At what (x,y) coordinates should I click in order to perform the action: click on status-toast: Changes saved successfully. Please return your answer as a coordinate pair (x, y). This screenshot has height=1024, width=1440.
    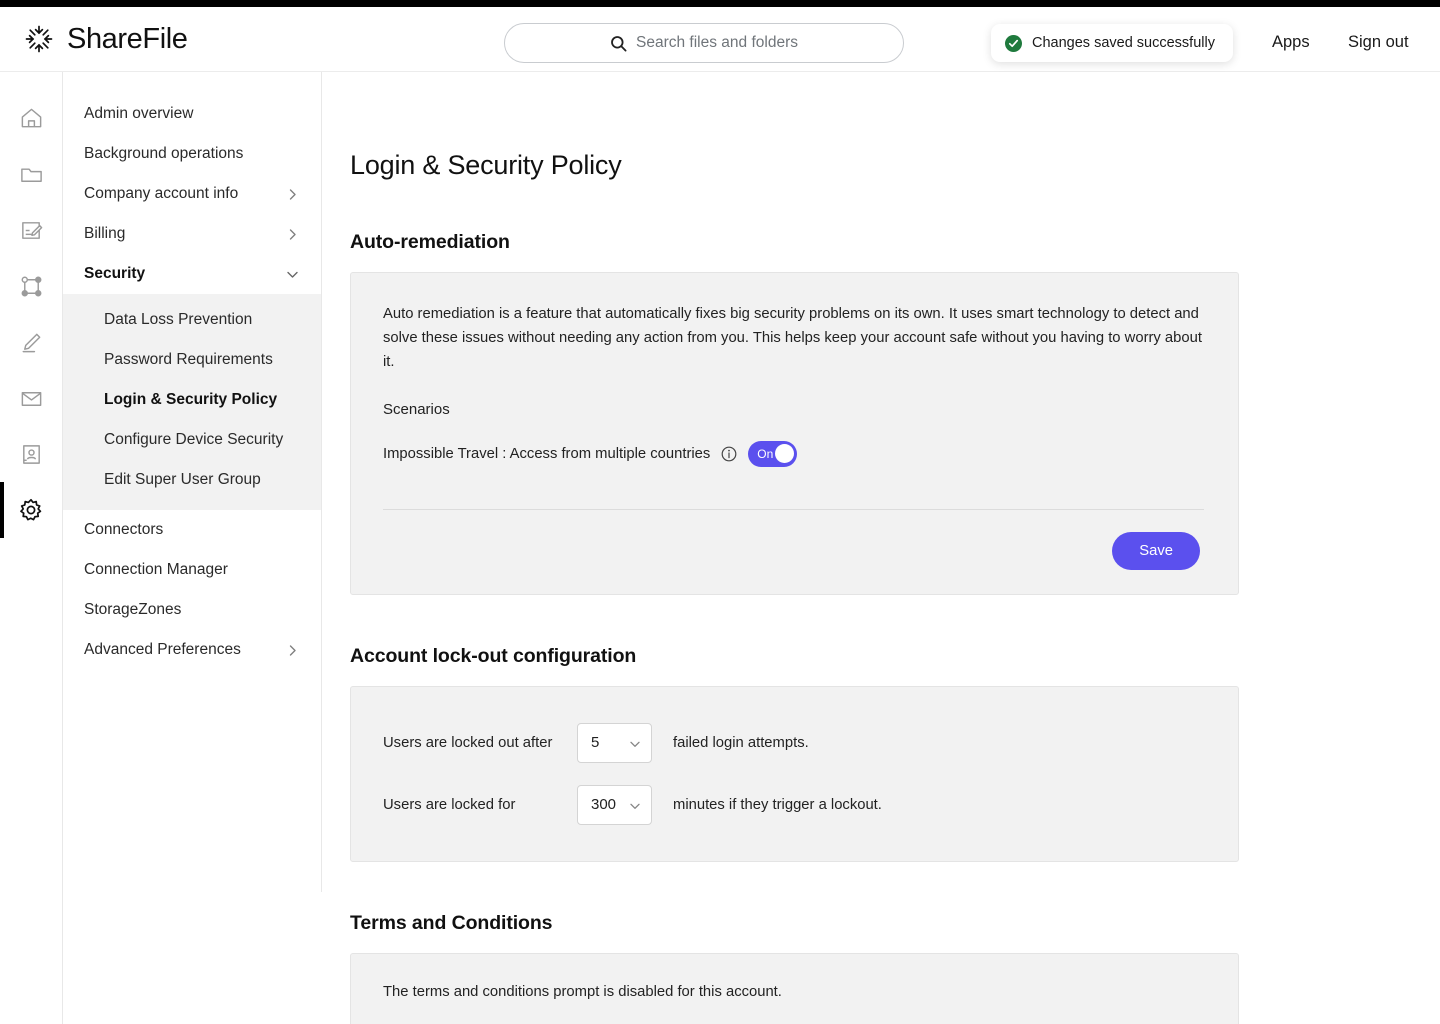
    Looking at the image, I should click on (1112, 43).